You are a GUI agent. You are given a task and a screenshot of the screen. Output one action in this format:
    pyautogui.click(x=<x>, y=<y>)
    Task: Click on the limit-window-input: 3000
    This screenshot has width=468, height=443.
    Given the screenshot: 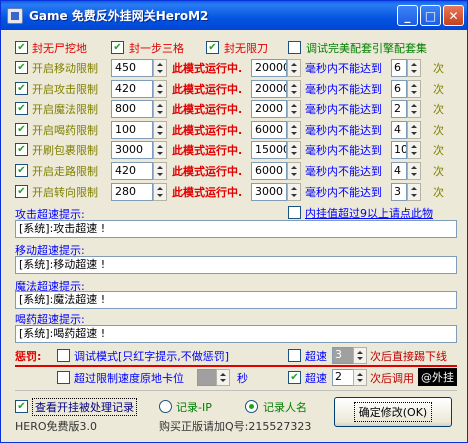 What is the action you would take?
    pyautogui.click(x=269, y=192)
    